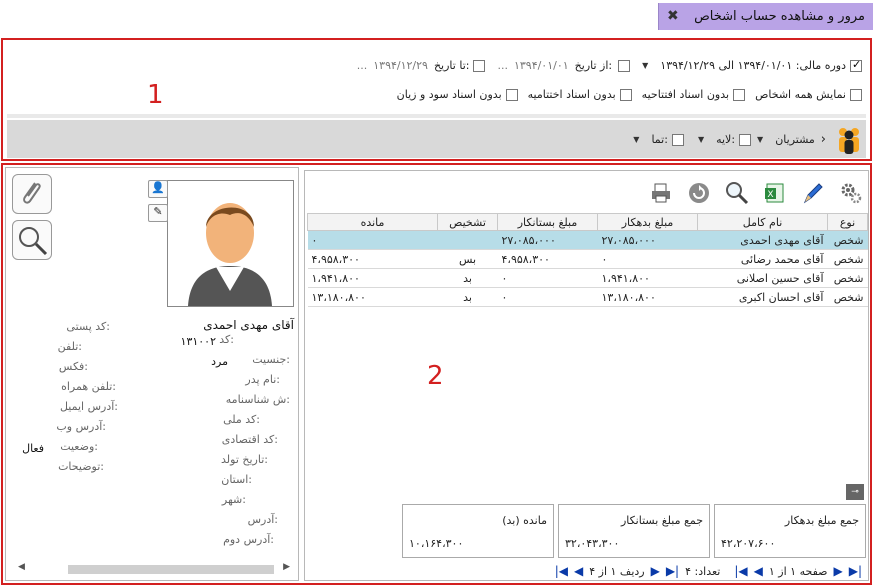  Describe the element at coordinates (798, 571) in the screenshot. I see `page-indicator: صفحه ۱ از ۱` at that location.